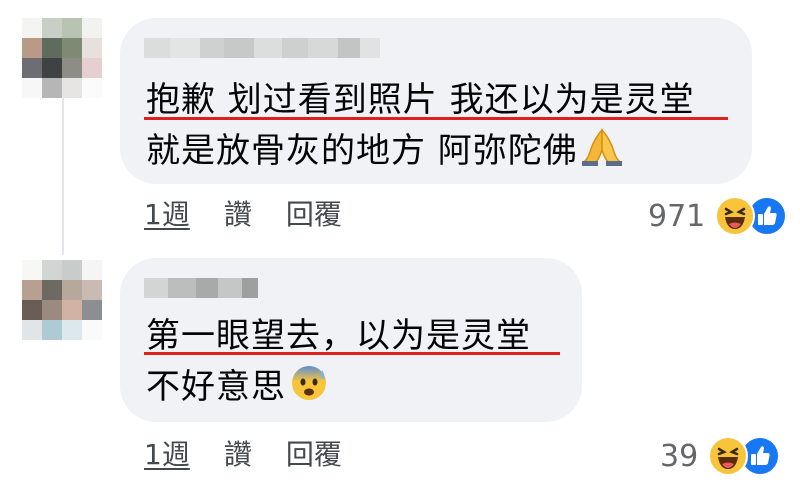 The height and width of the screenshot is (483, 800). I want to click on comment-text-line: 第一眼望去，以为是灵堂, so click(338, 336).